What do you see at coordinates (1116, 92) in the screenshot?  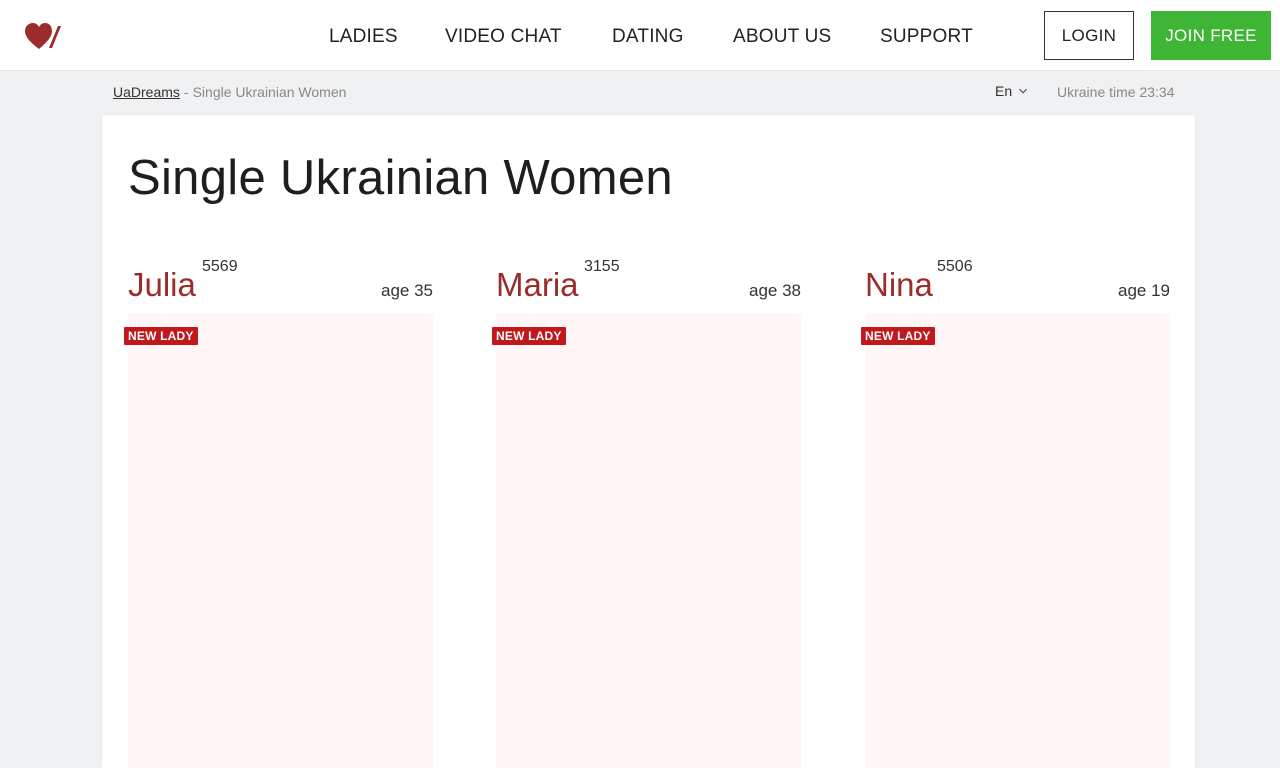 I see `ukraine-time: Ukraine time 23:34` at bounding box center [1116, 92].